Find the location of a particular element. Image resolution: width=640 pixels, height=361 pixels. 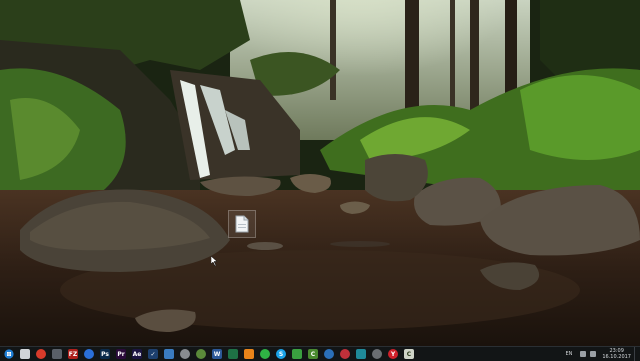

taskbar-icon-chrome is located at coordinates (41, 354).